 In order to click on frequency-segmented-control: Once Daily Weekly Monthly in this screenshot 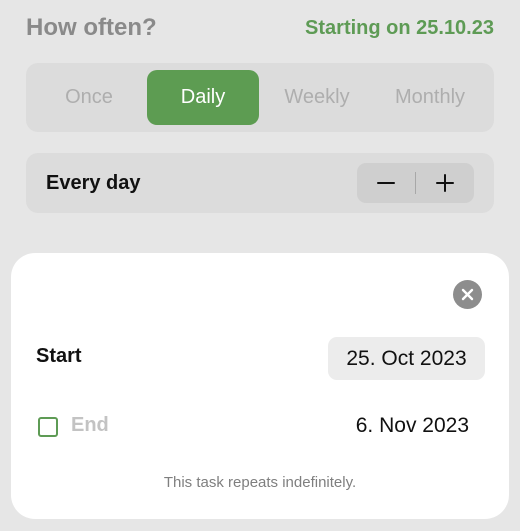, I will do `click(260, 97)`.